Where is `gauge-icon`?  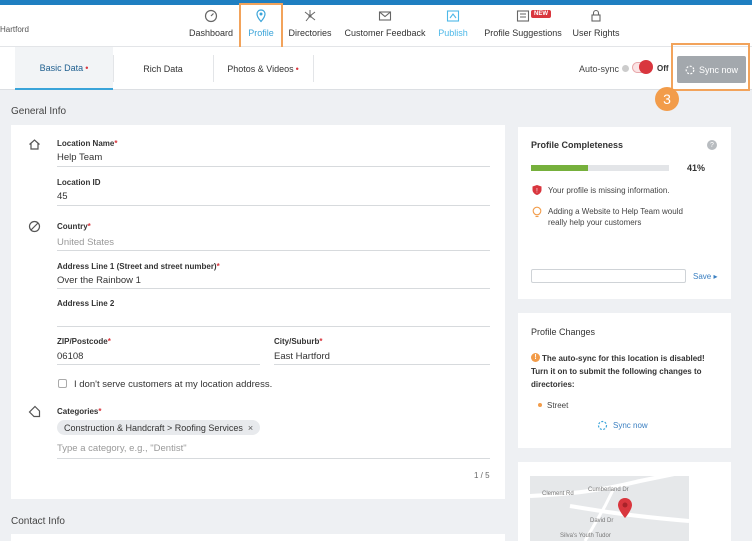
gauge-icon is located at coordinates (211, 16).